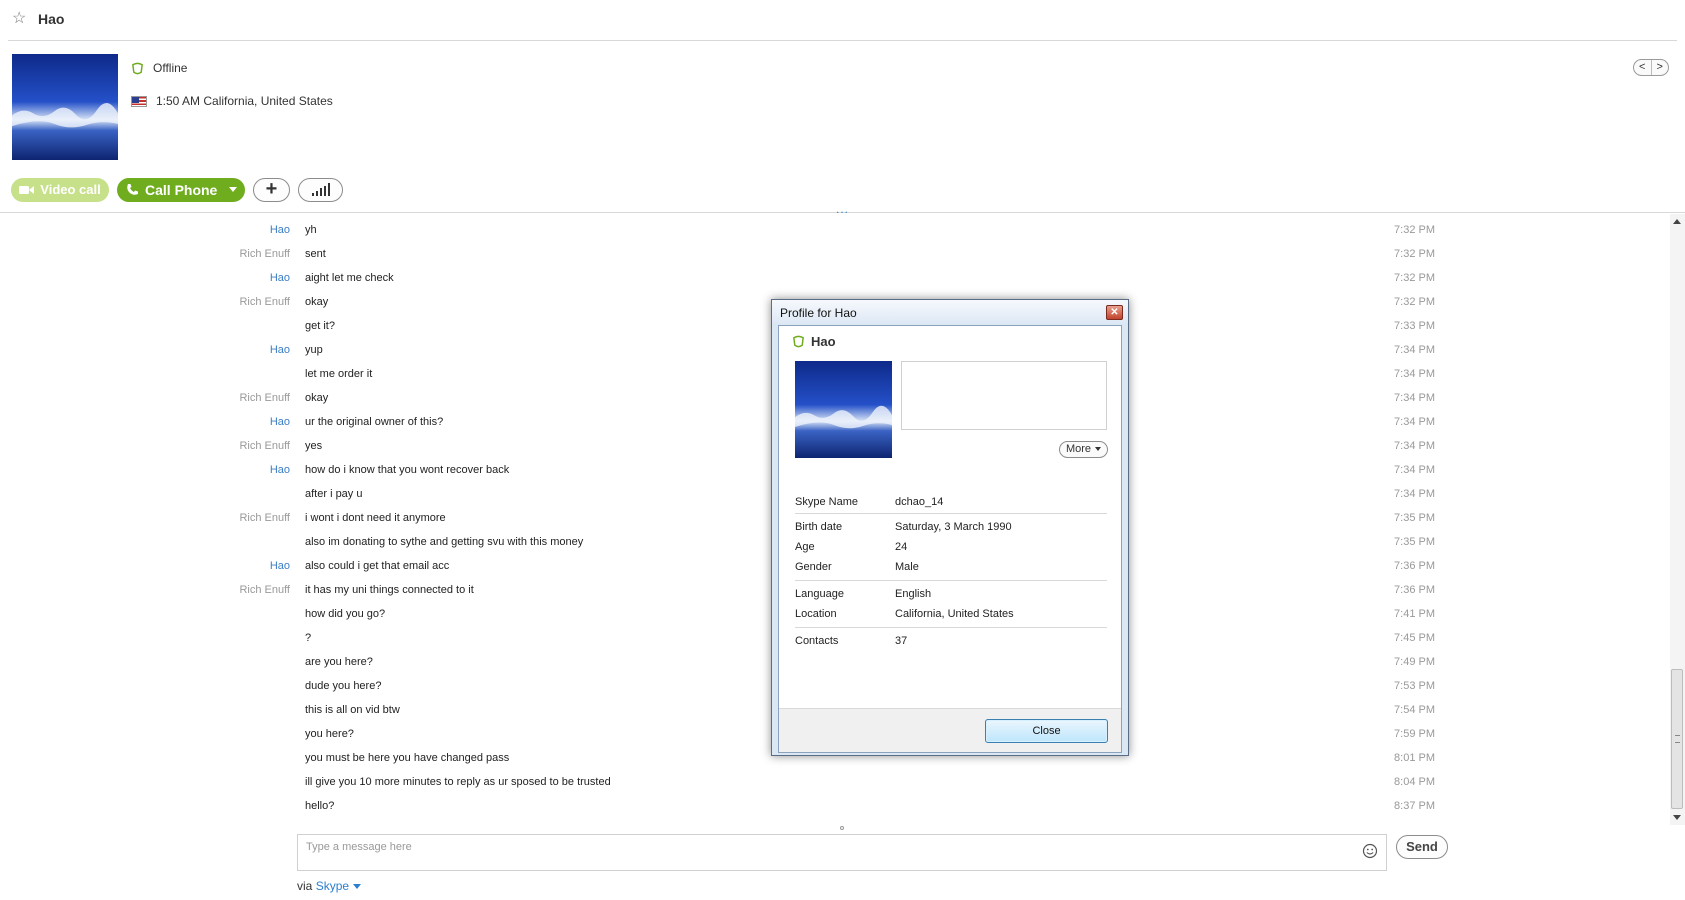 Image resolution: width=1685 pixels, height=900 pixels. Describe the element at coordinates (1677, 221) in the screenshot. I see `scroll-up-arrow-icon` at that location.